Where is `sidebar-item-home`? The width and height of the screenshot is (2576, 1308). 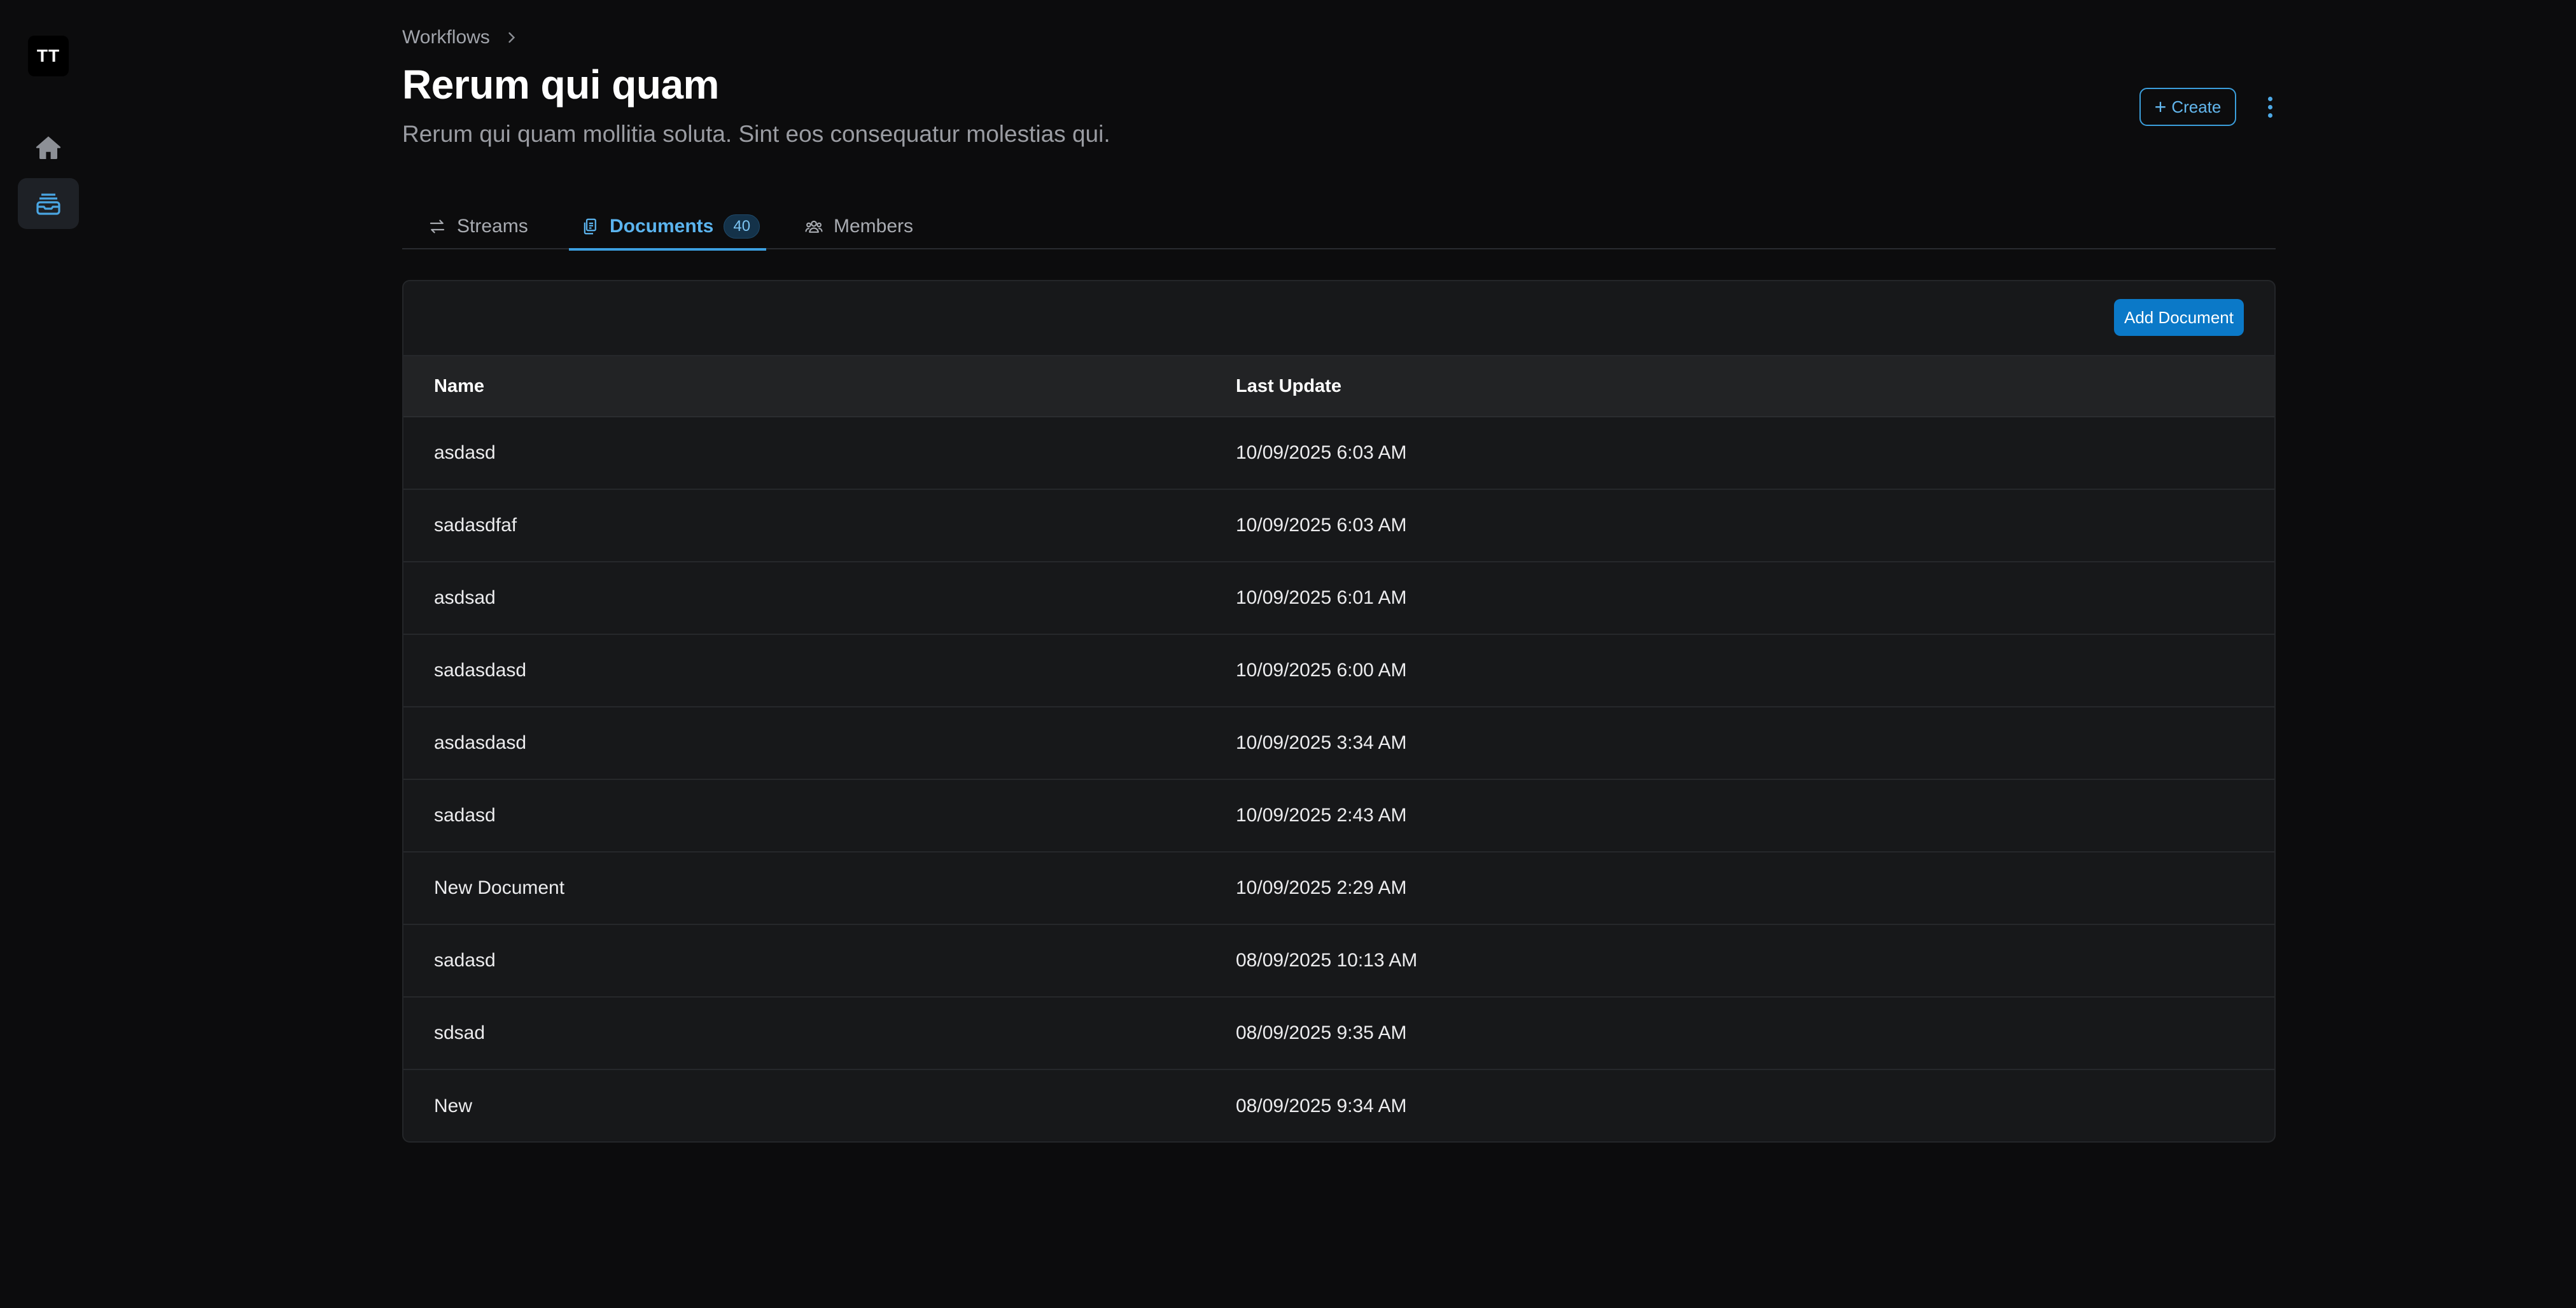
sidebar-item-home is located at coordinates (48, 147).